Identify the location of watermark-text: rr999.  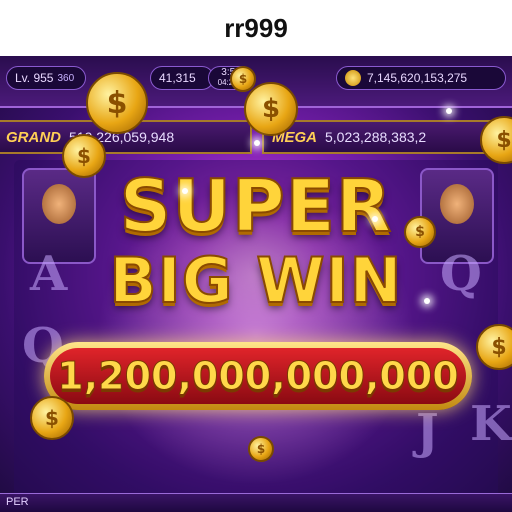
(256, 27).